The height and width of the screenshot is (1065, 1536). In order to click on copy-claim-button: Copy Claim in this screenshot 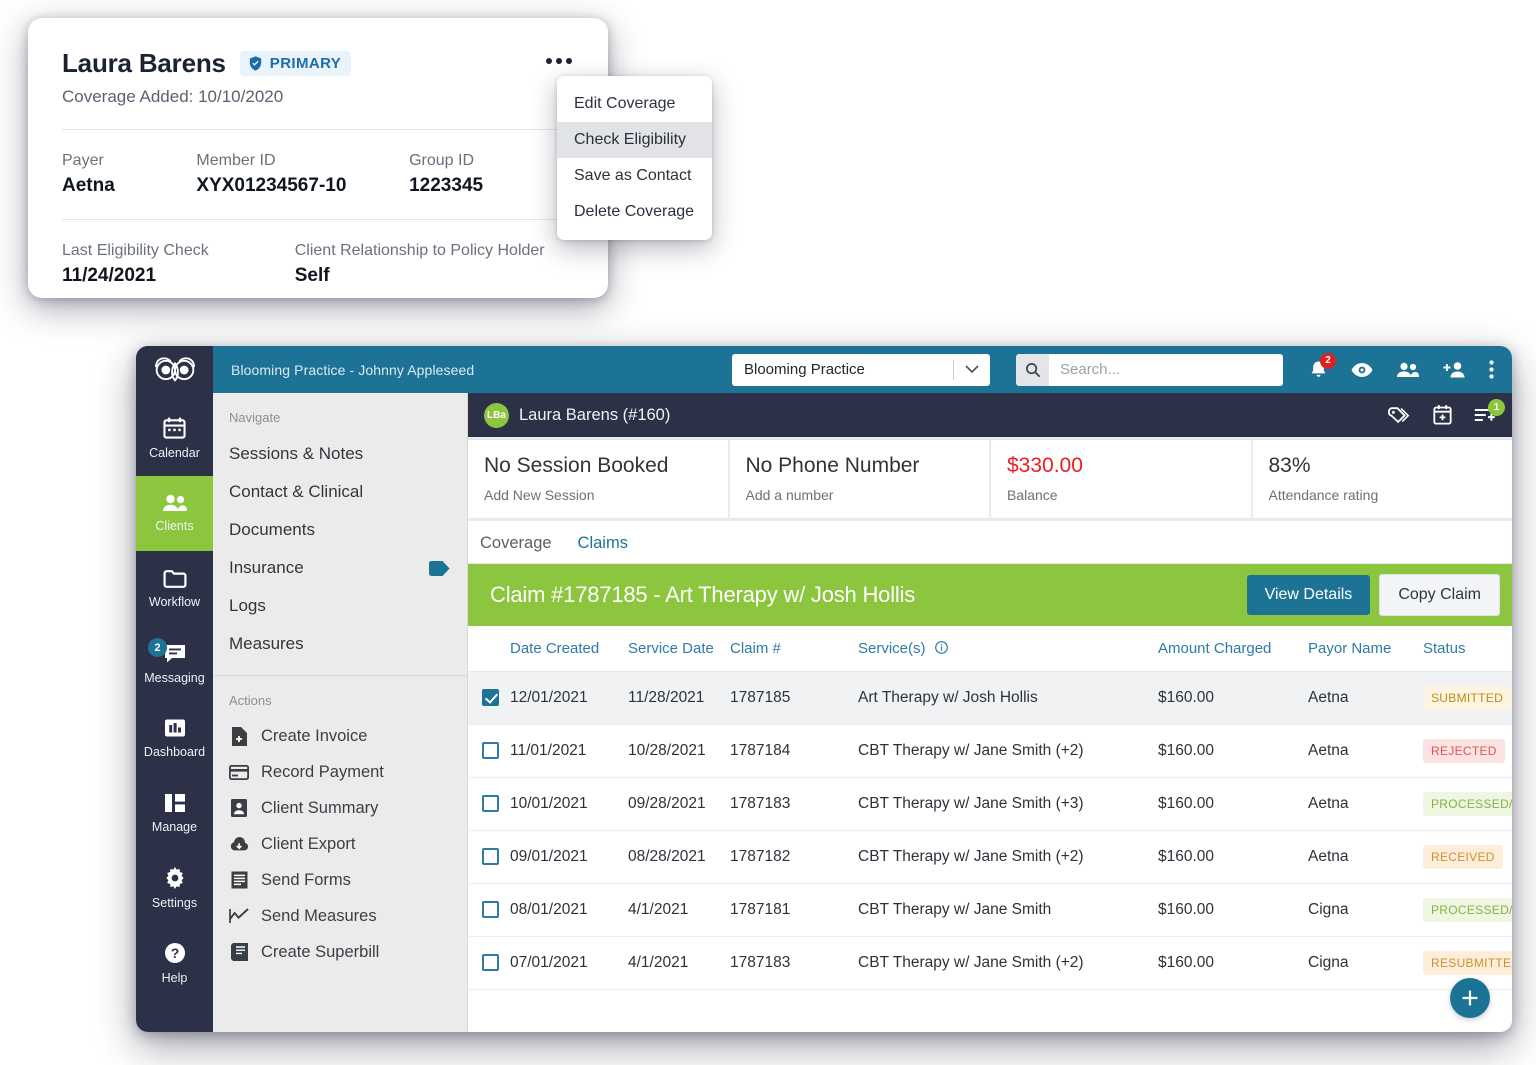, I will do `click(1439, 595)`.